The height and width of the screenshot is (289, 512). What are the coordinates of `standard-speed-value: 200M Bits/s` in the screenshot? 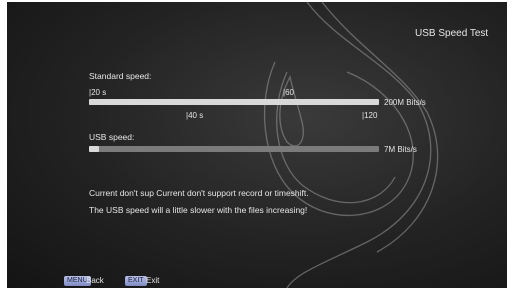 It's located at (405, 102).